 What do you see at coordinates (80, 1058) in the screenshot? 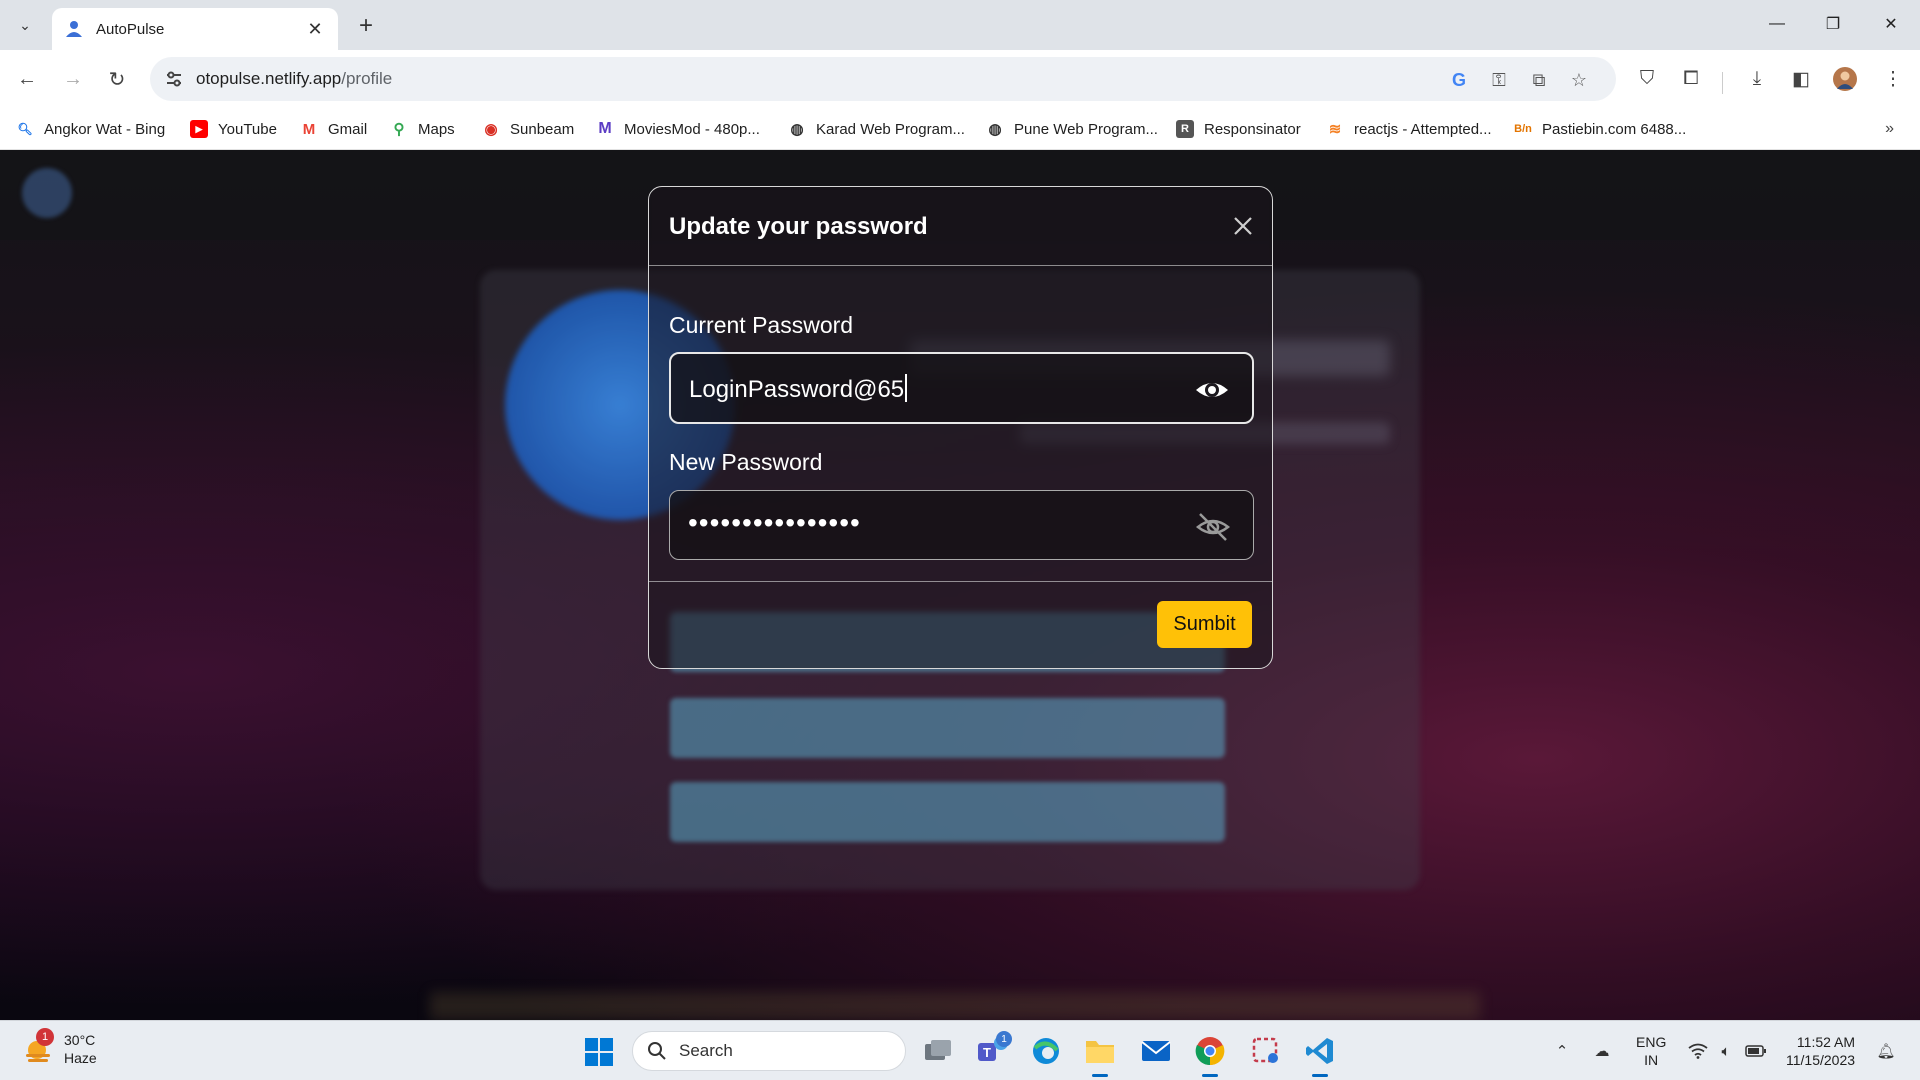
I see `weather-desc: Haze` at bounding box center [80, 1058].